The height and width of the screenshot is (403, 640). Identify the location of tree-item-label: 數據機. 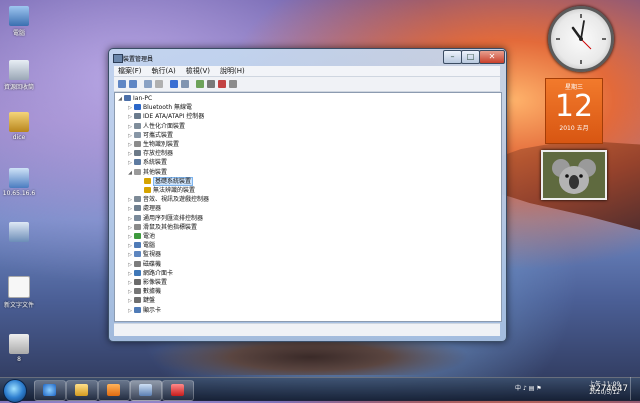
(152, 292).